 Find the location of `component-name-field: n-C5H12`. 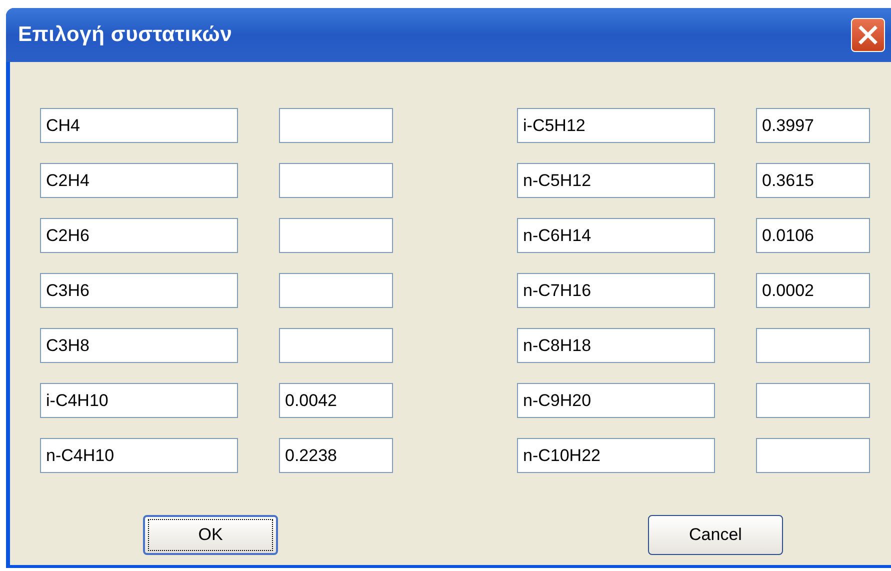

component-name-field: n-C5H12 is located at coordinates (616, 180).